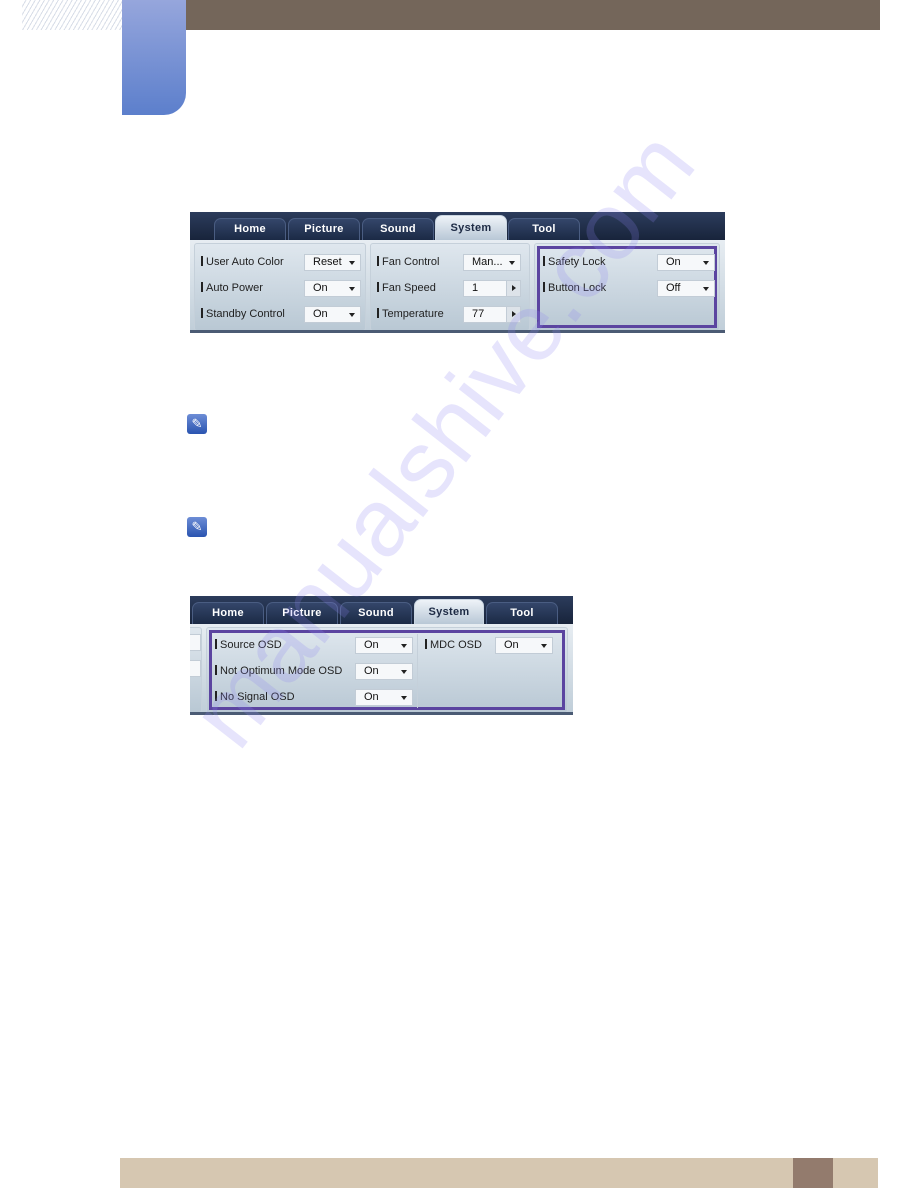  I want to click on setting-label: Source OSD, so click(248, 645).